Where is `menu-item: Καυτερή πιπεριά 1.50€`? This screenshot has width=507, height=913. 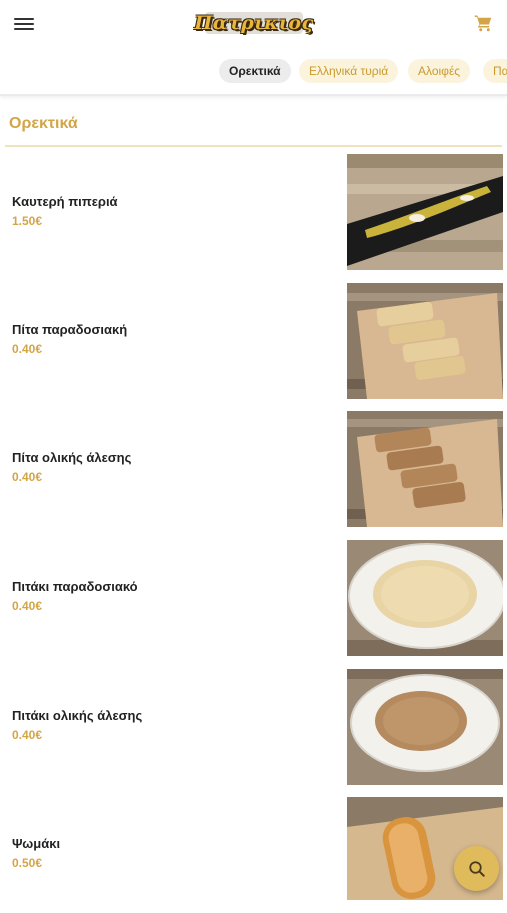
menu-item: Καυτερή πιπεριά 1.50€ is located at coordinates (253, 212).